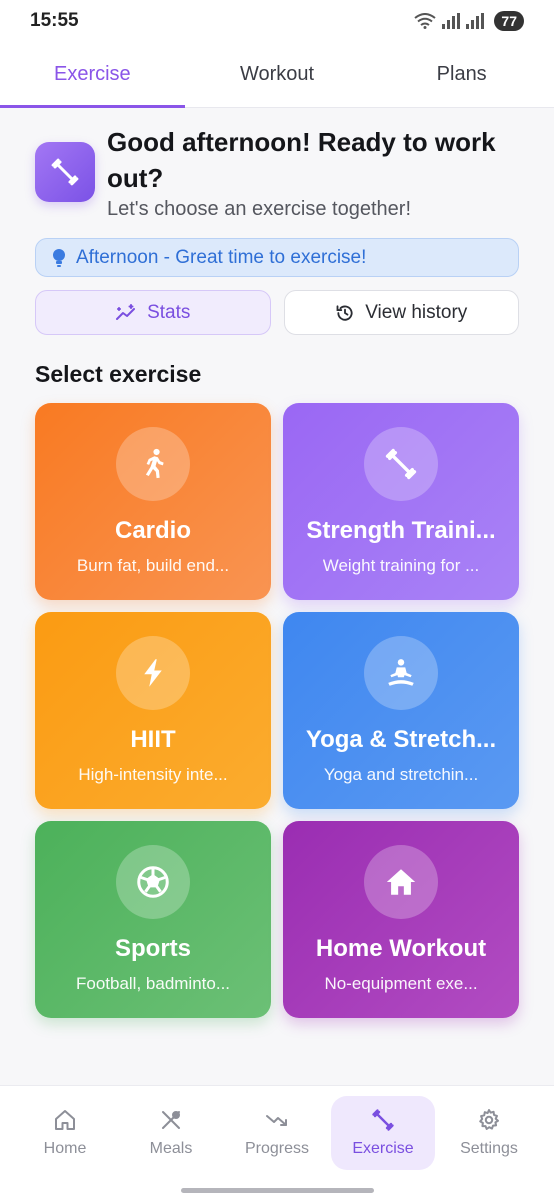  I want to click on card-title: Cardio, so click(152, 530).